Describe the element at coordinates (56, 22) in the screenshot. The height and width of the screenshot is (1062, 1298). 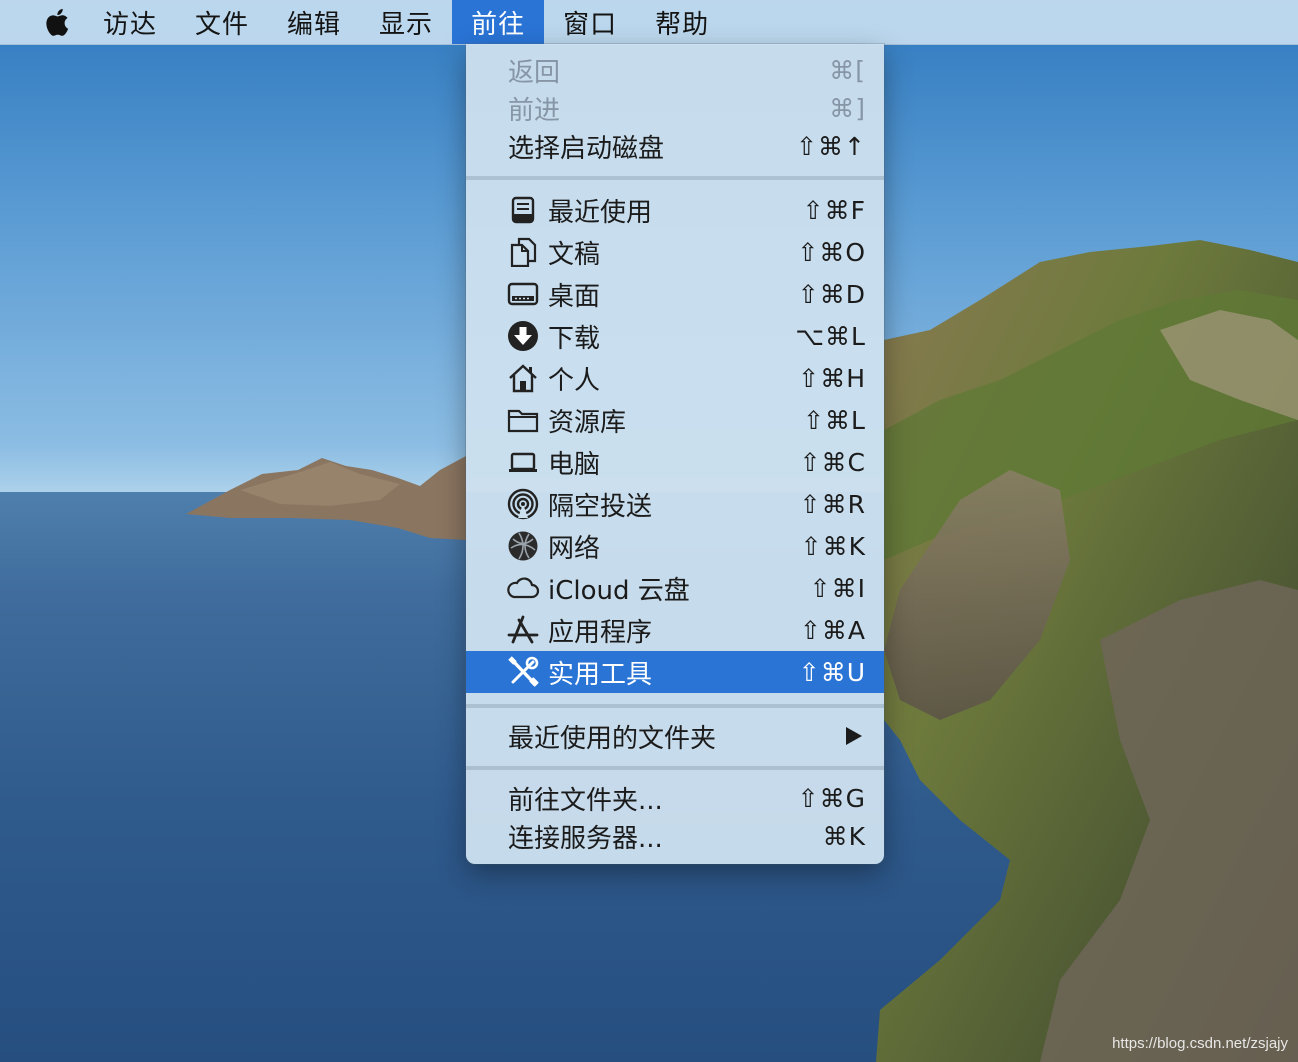
I see `apple-logo-icon` at that location.